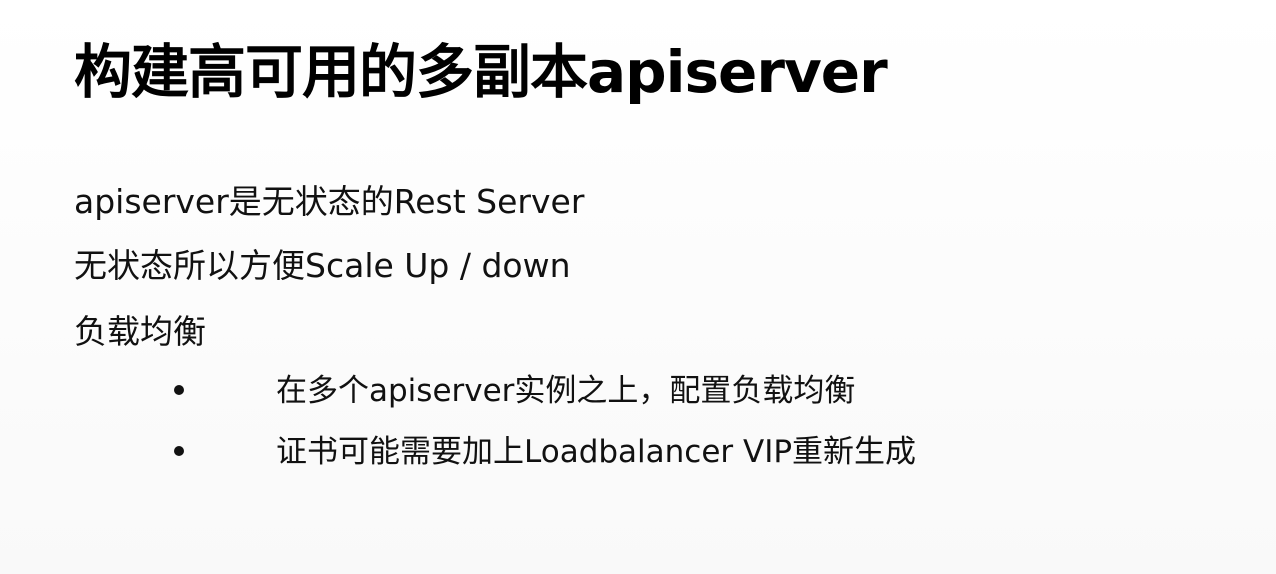 The width and height of the screenshot is (1276, 574). I want to click on bullet-text: 证书可能需要加上Loadbalancer VIP重新生成, so click(596, 452).